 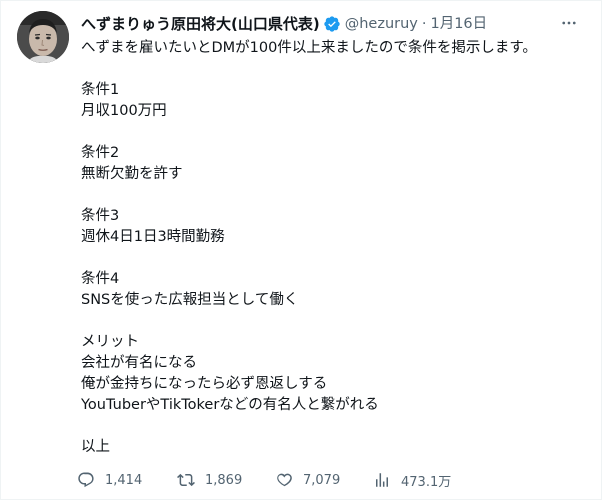 I want to click on tweet-header: へずまりゅう原田将大(山口県代表) @hezuruy · 1月16日, so click(x=284, y=24).